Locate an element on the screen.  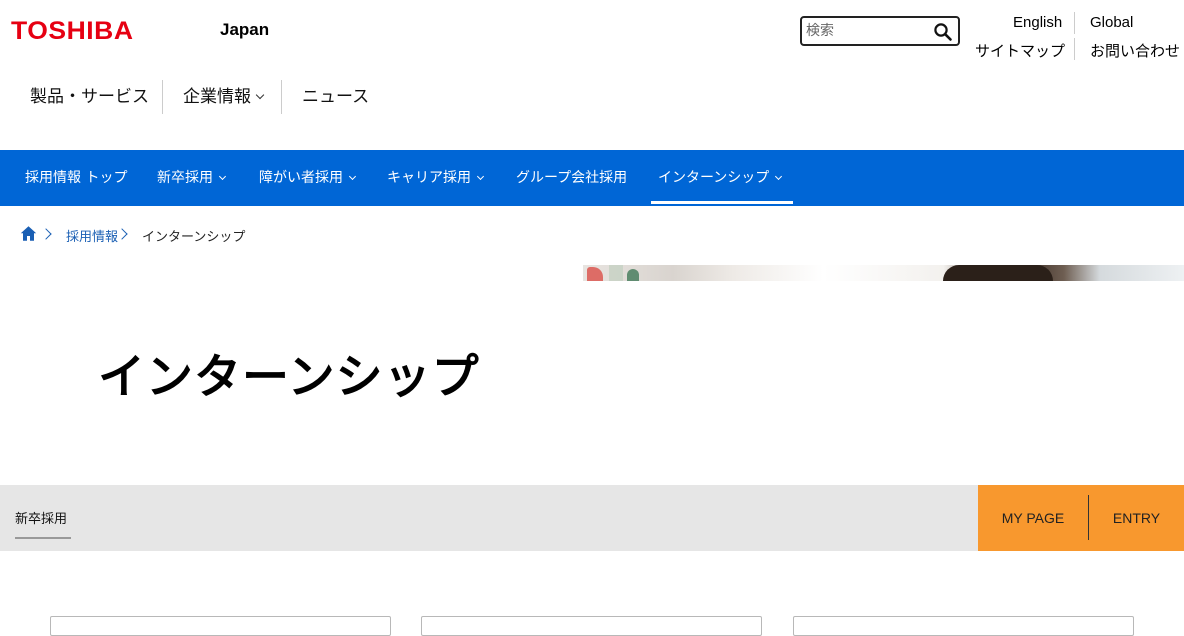
recruit-nav-top: 採用情報 トップ is located at coordinates (76, 178).